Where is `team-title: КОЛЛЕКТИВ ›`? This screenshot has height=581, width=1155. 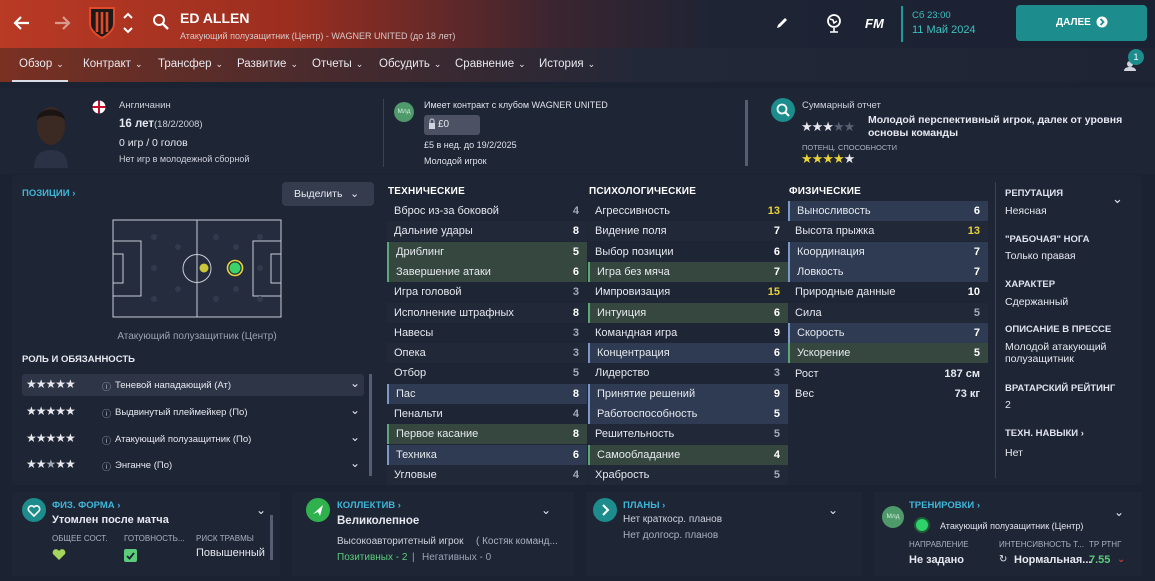 team-title: КОЛЛЕКТИВ › is located at coordinates (369, 505).